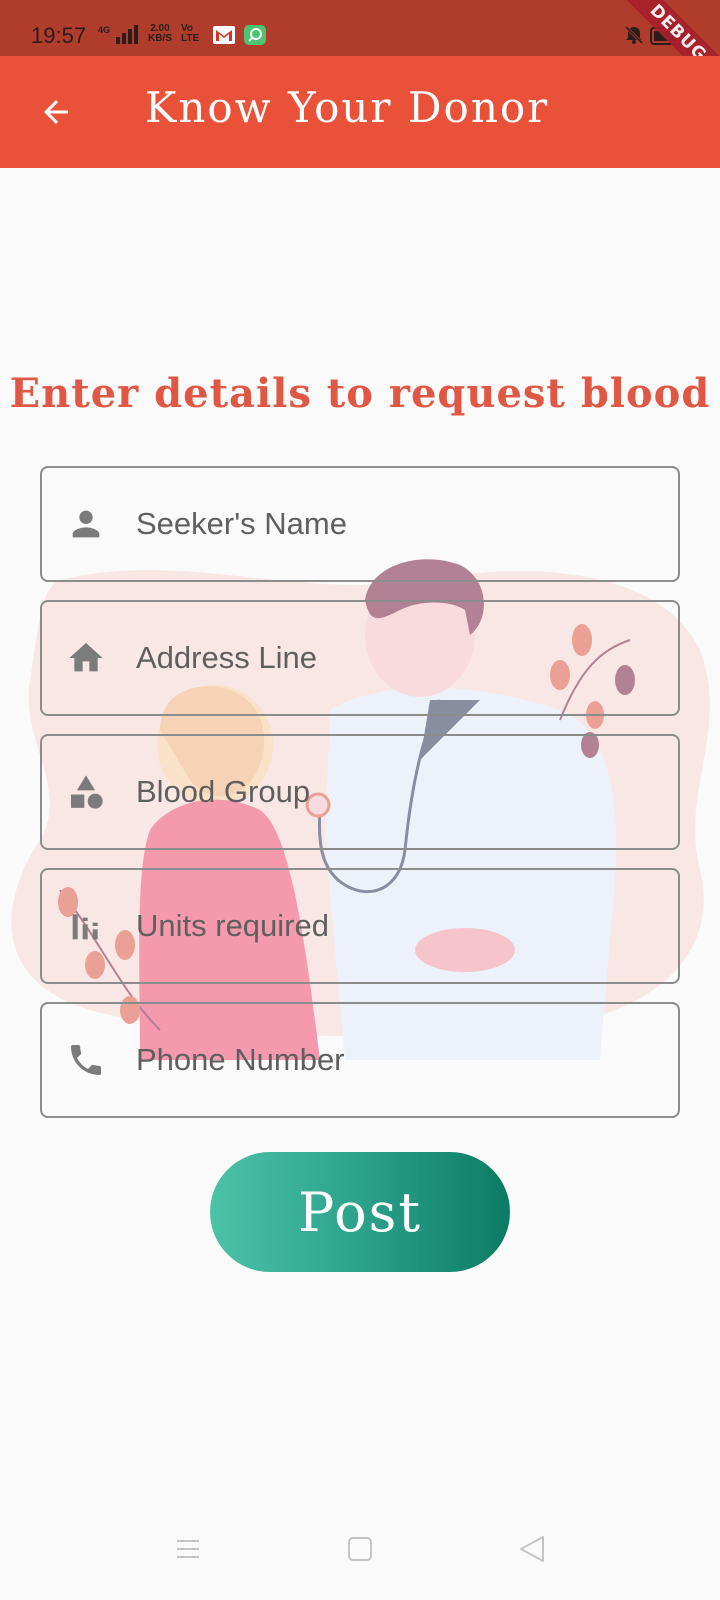 The width and height of the screenshot is (720, 1600). What do you see at coordinates (396, 658) in the screenshot?
I see `address-input` at bounding box center [396, 658].